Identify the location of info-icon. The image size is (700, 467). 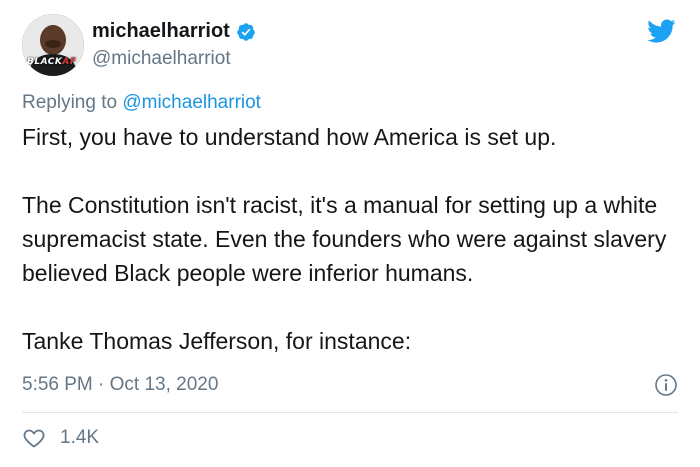
(666, 385).